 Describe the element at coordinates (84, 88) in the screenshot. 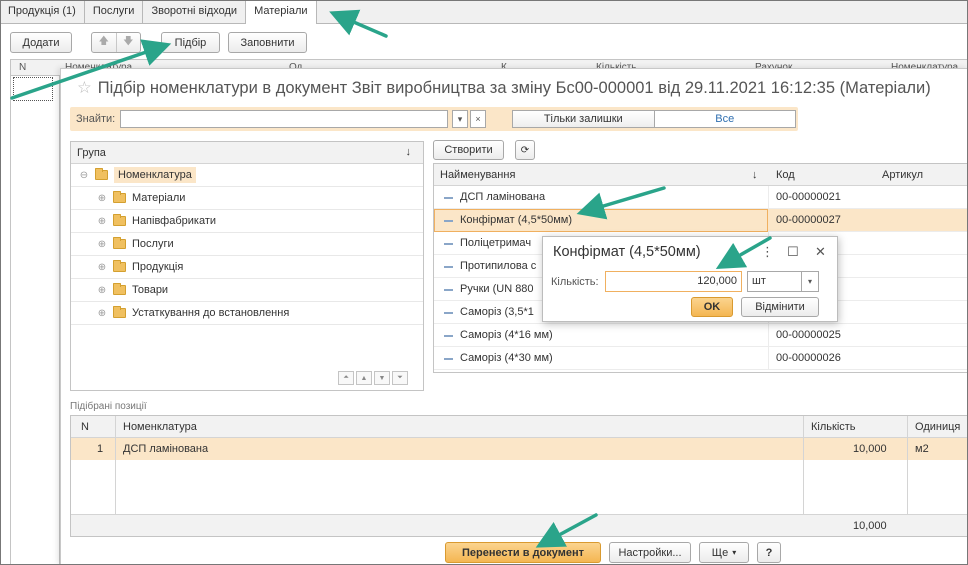

I see `star-icon: ☆` at that location.